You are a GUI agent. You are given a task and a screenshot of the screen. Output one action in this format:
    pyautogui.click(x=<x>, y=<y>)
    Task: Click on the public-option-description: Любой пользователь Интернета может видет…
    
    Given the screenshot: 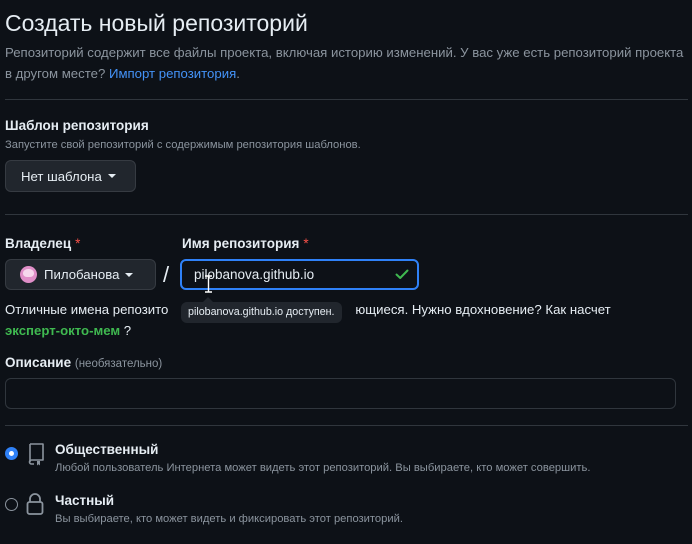 What is the action you would take?
    pyautogui.click(x=323, y=468)
    